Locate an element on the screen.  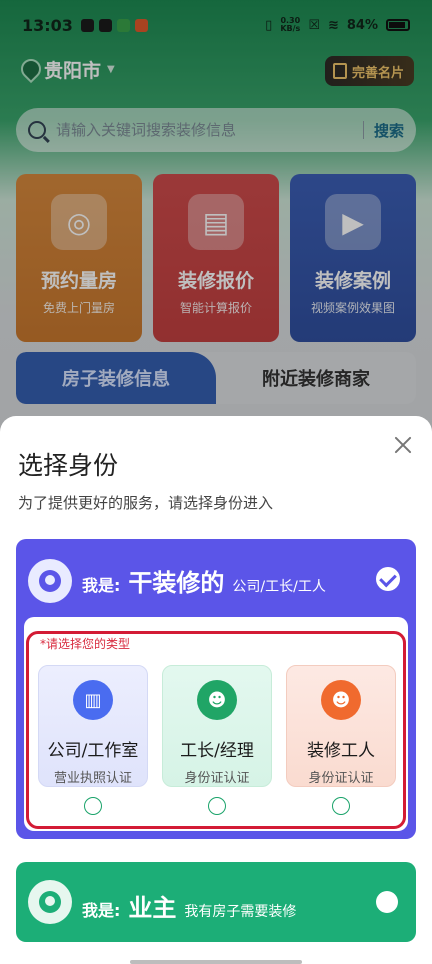
type-option-company: ▥ 公司/工作室 营业执照认证 is located at coordinates (93, 740).